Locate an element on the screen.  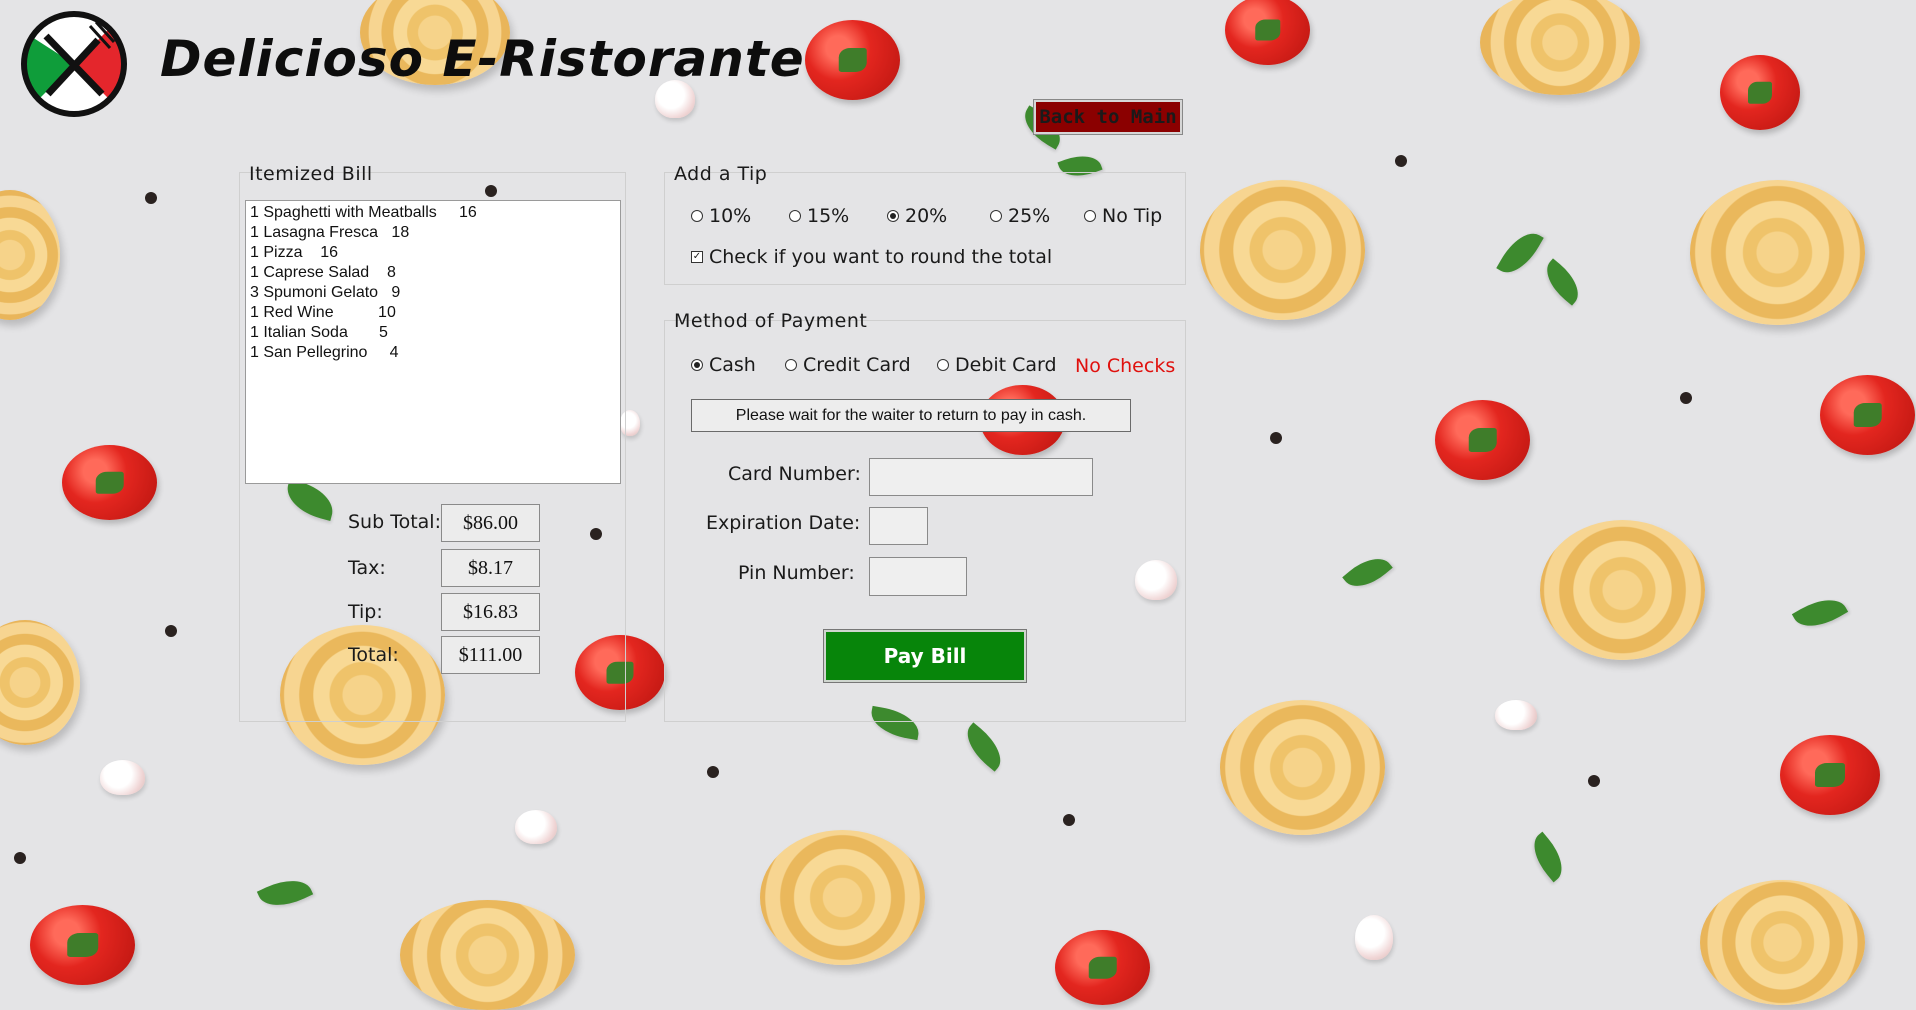
tip-value: $16.83 is located at coordinates (490, 612).